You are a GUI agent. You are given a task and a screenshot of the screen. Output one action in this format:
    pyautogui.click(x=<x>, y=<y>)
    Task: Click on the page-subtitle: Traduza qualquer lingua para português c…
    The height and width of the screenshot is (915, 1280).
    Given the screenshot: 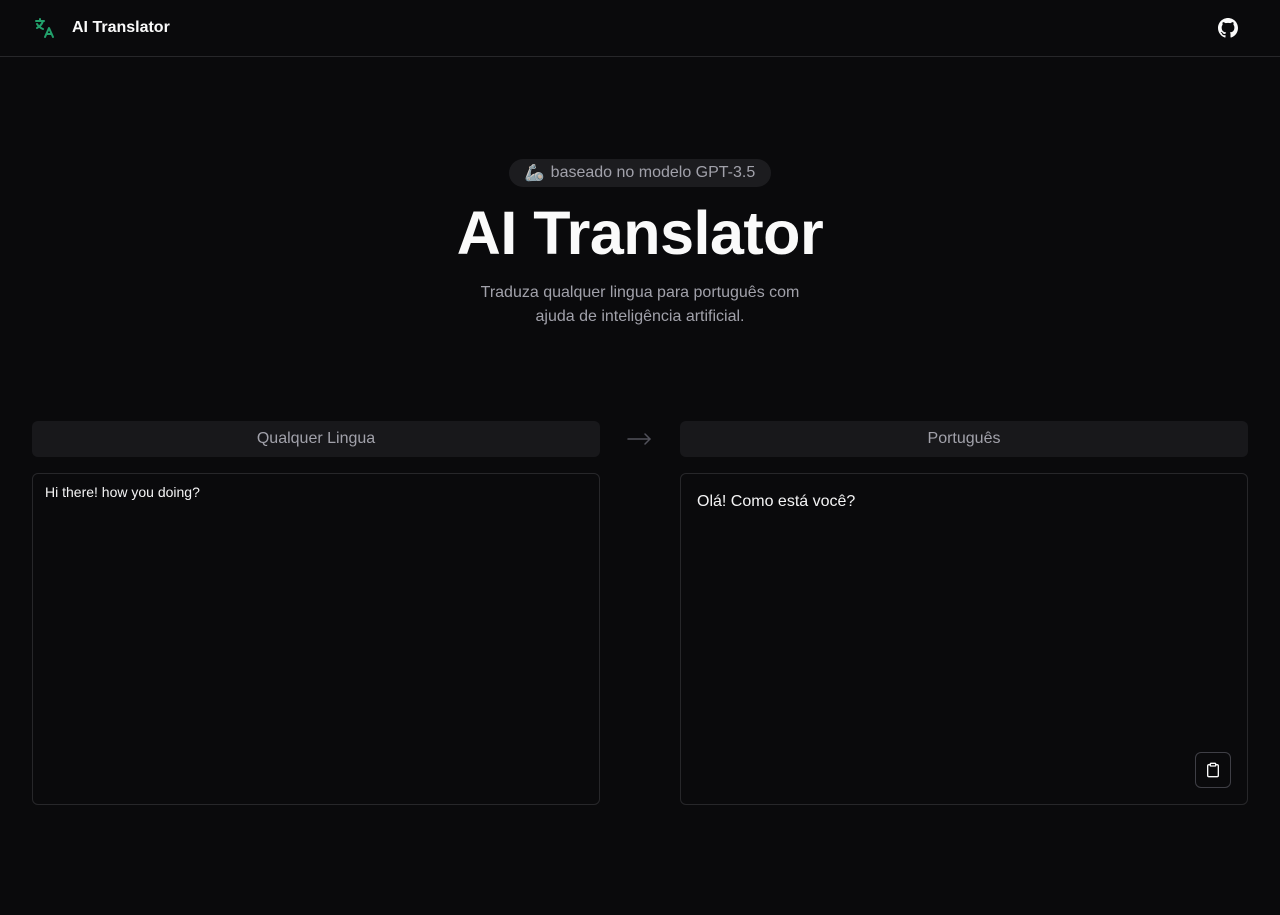 What is the action you would take?
    pyautogui.click(x=640, y=304)
    